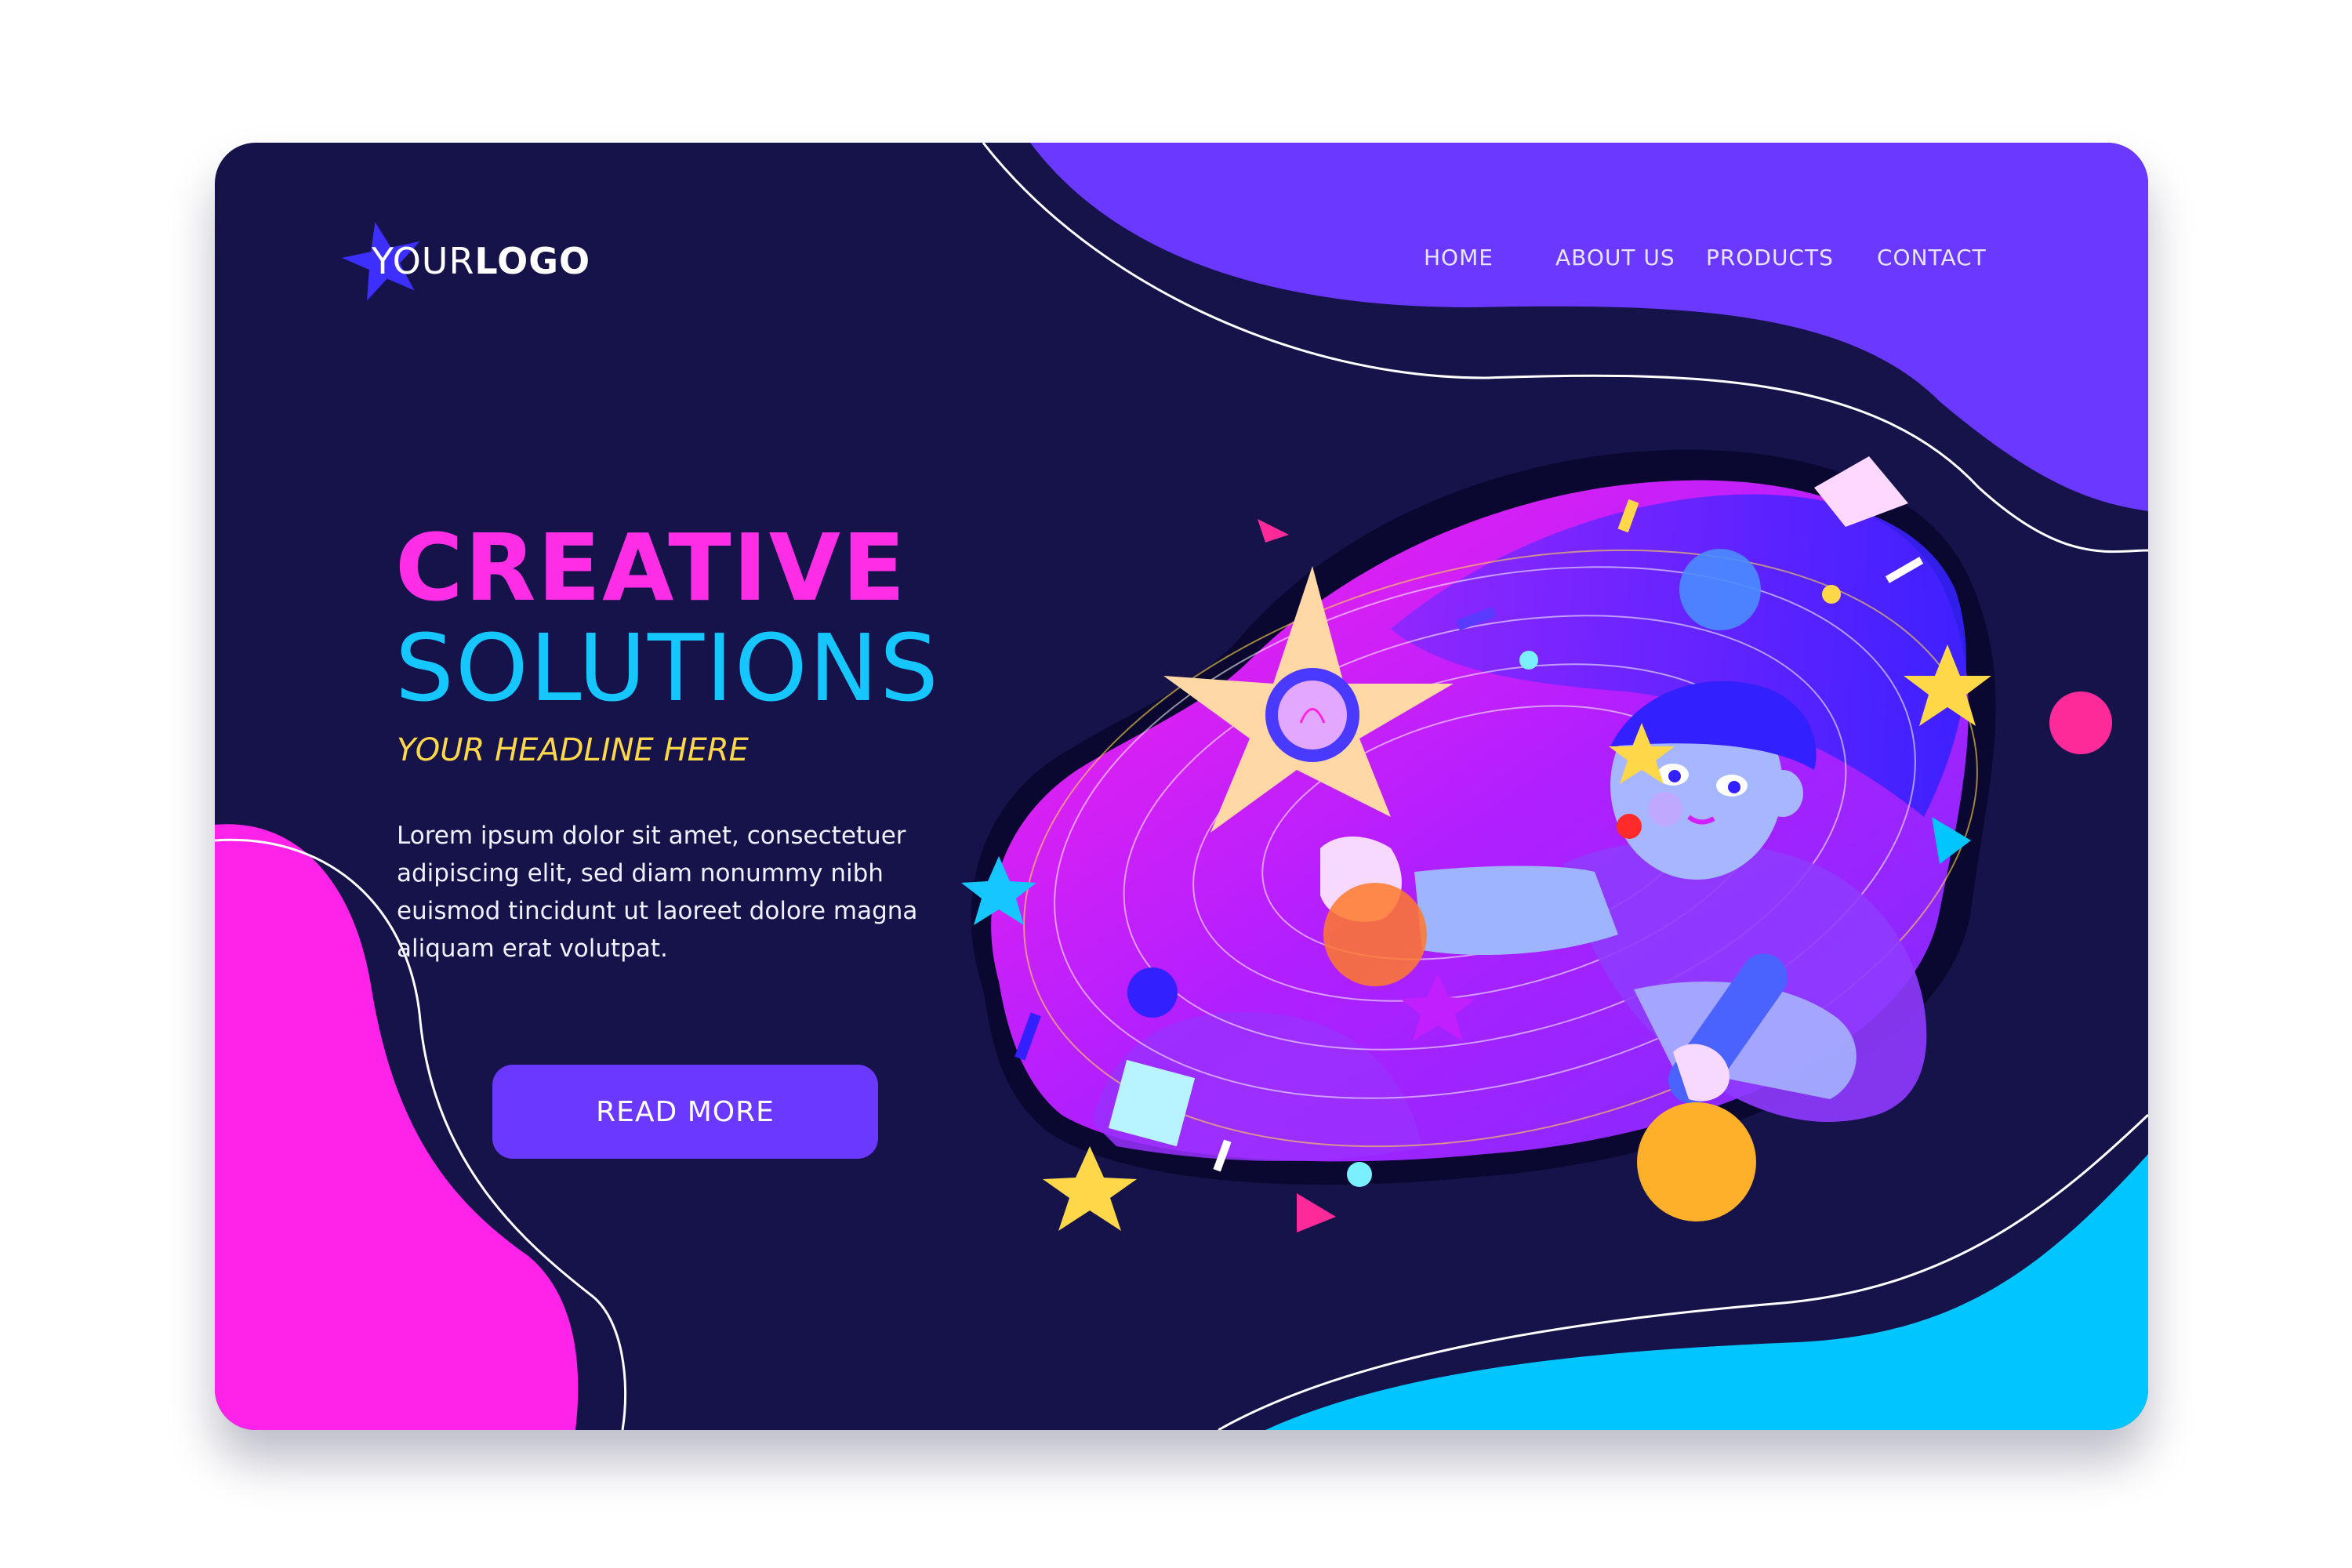  What do you see at coordinates (1152, 993) in the screenshot?
I see `planet-dark-blue` at bounding box center [1152, 993].